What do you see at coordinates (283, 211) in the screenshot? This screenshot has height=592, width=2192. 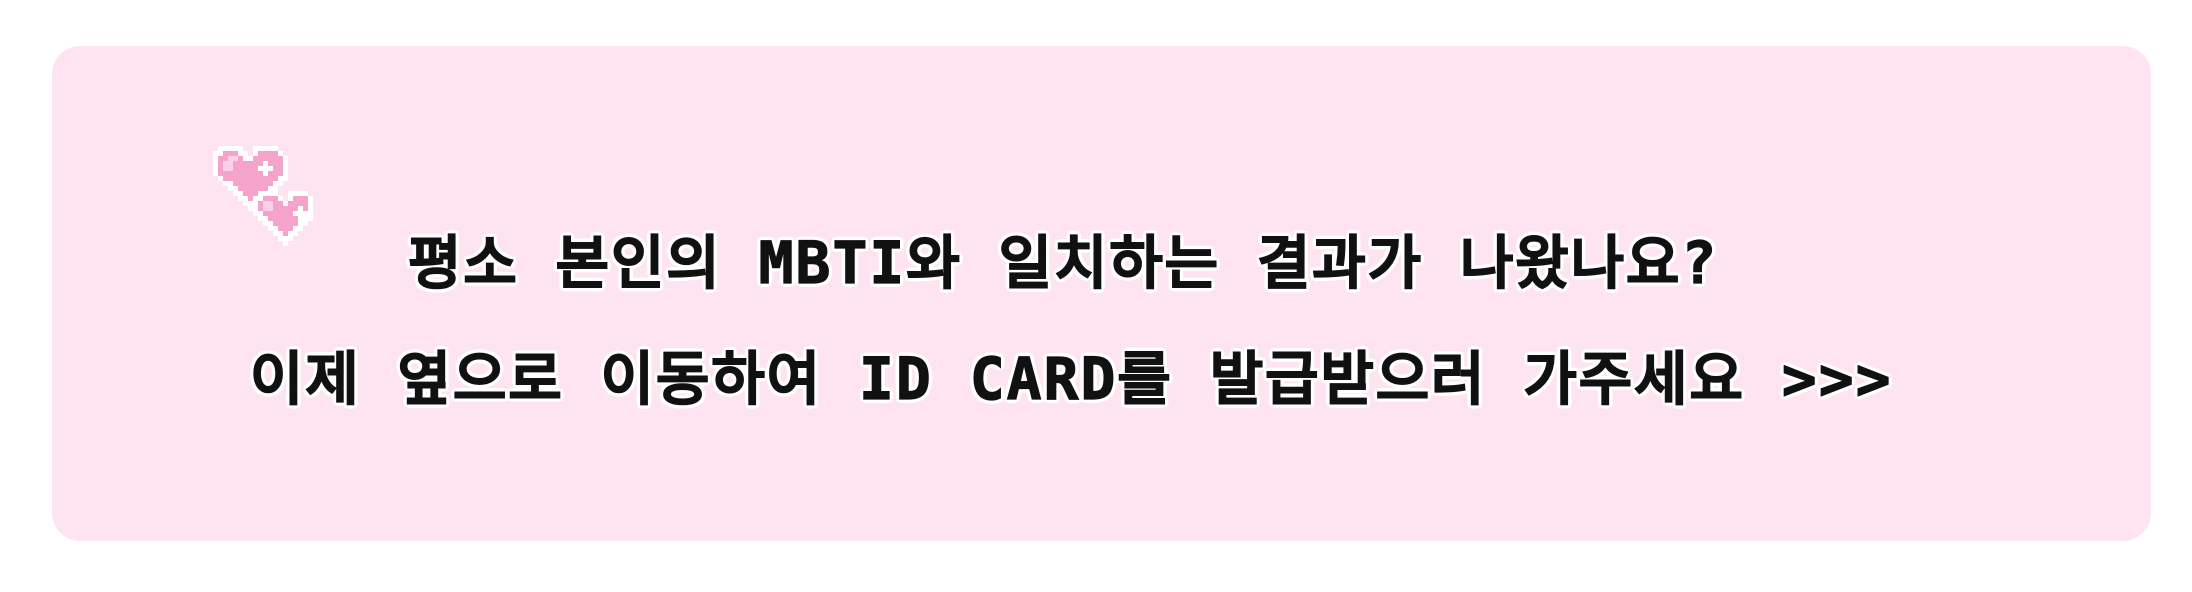 I see `pixel-hearts-icon` at bounding box center [283, 211].